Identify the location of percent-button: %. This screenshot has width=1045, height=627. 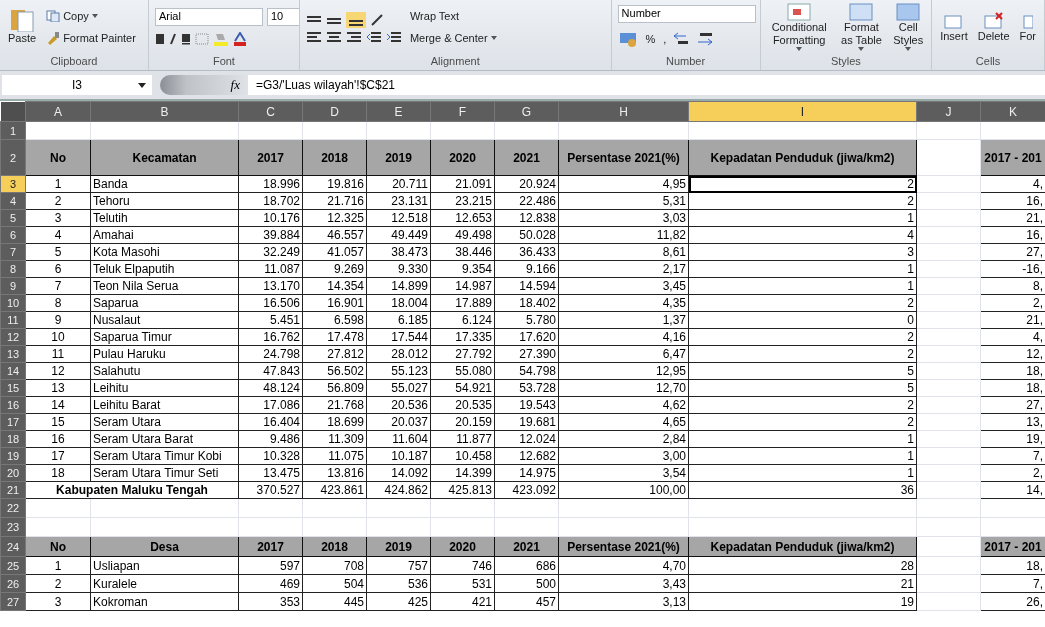
(650, 39).